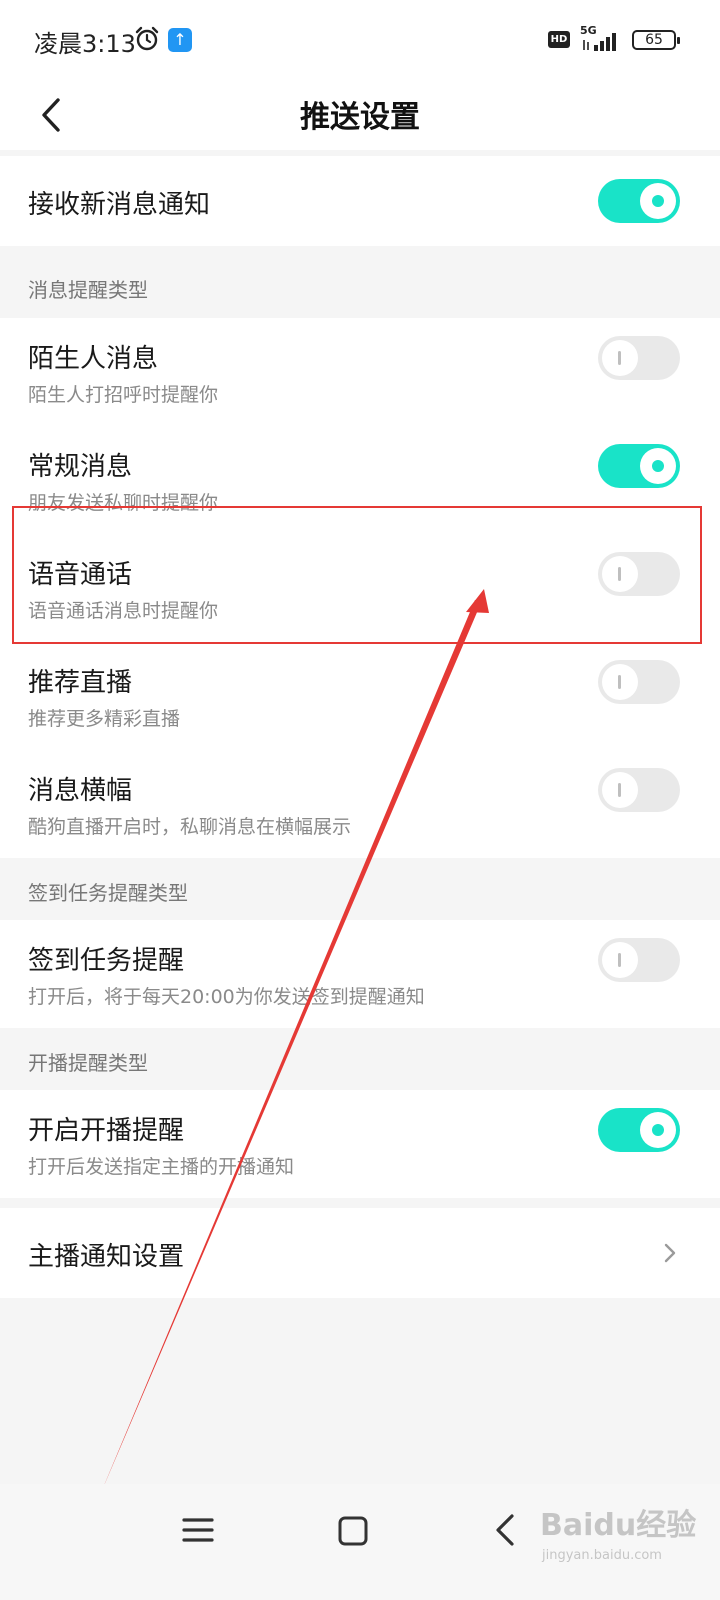 Image resolution: width=720 pixels, height=1600 pixels. Describe the element at coordinates (108, 893) in the screenshot. I see `section-header-label: 签到任务提醒类型` at that location.